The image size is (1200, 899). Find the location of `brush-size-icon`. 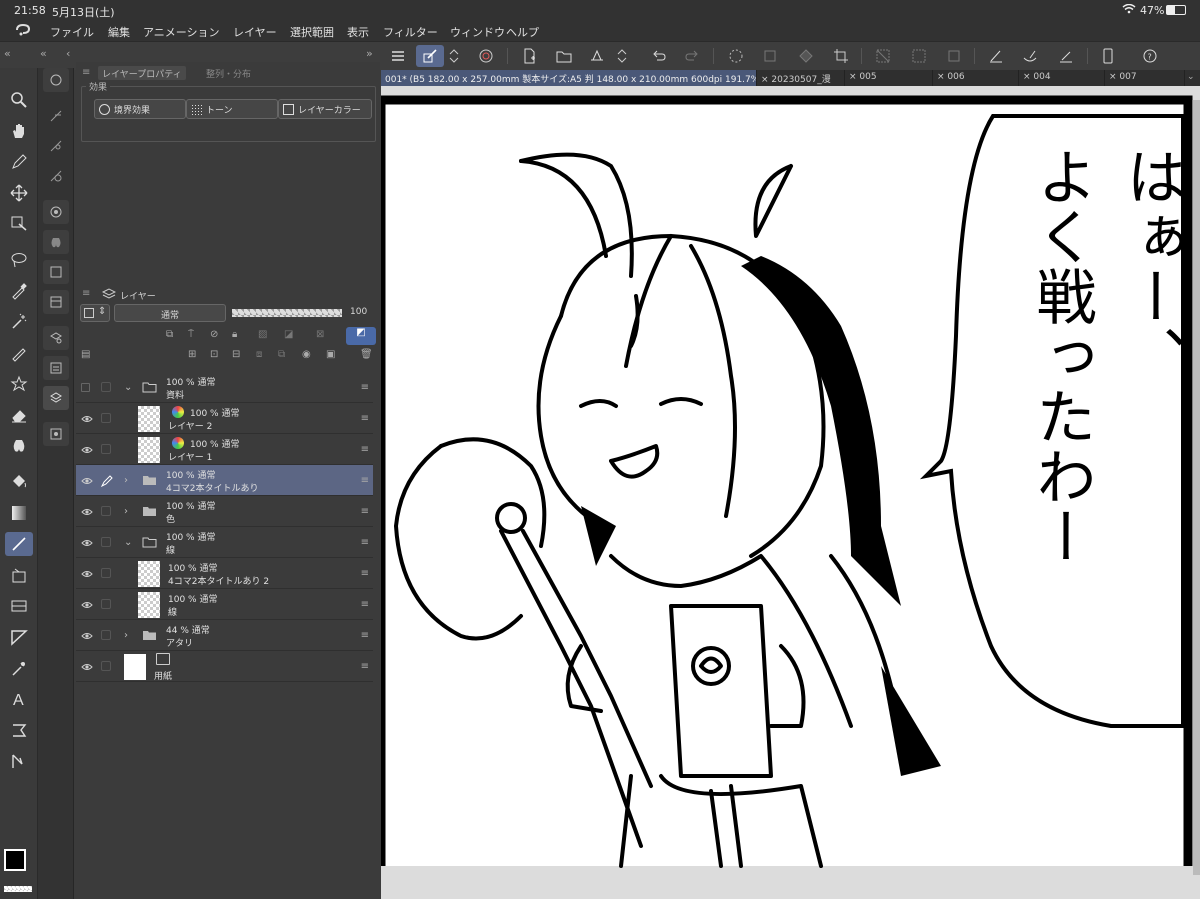

brush-size-icon is located at coordinates (56, 212).